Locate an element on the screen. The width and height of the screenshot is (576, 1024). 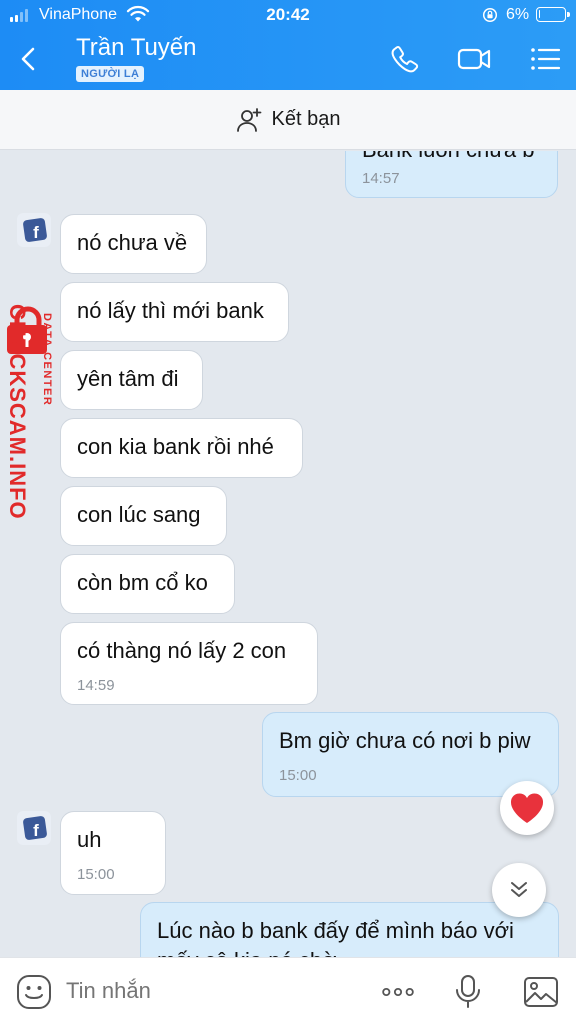
contact-name: Trần Tuyến is located at coordinates (136, 48).